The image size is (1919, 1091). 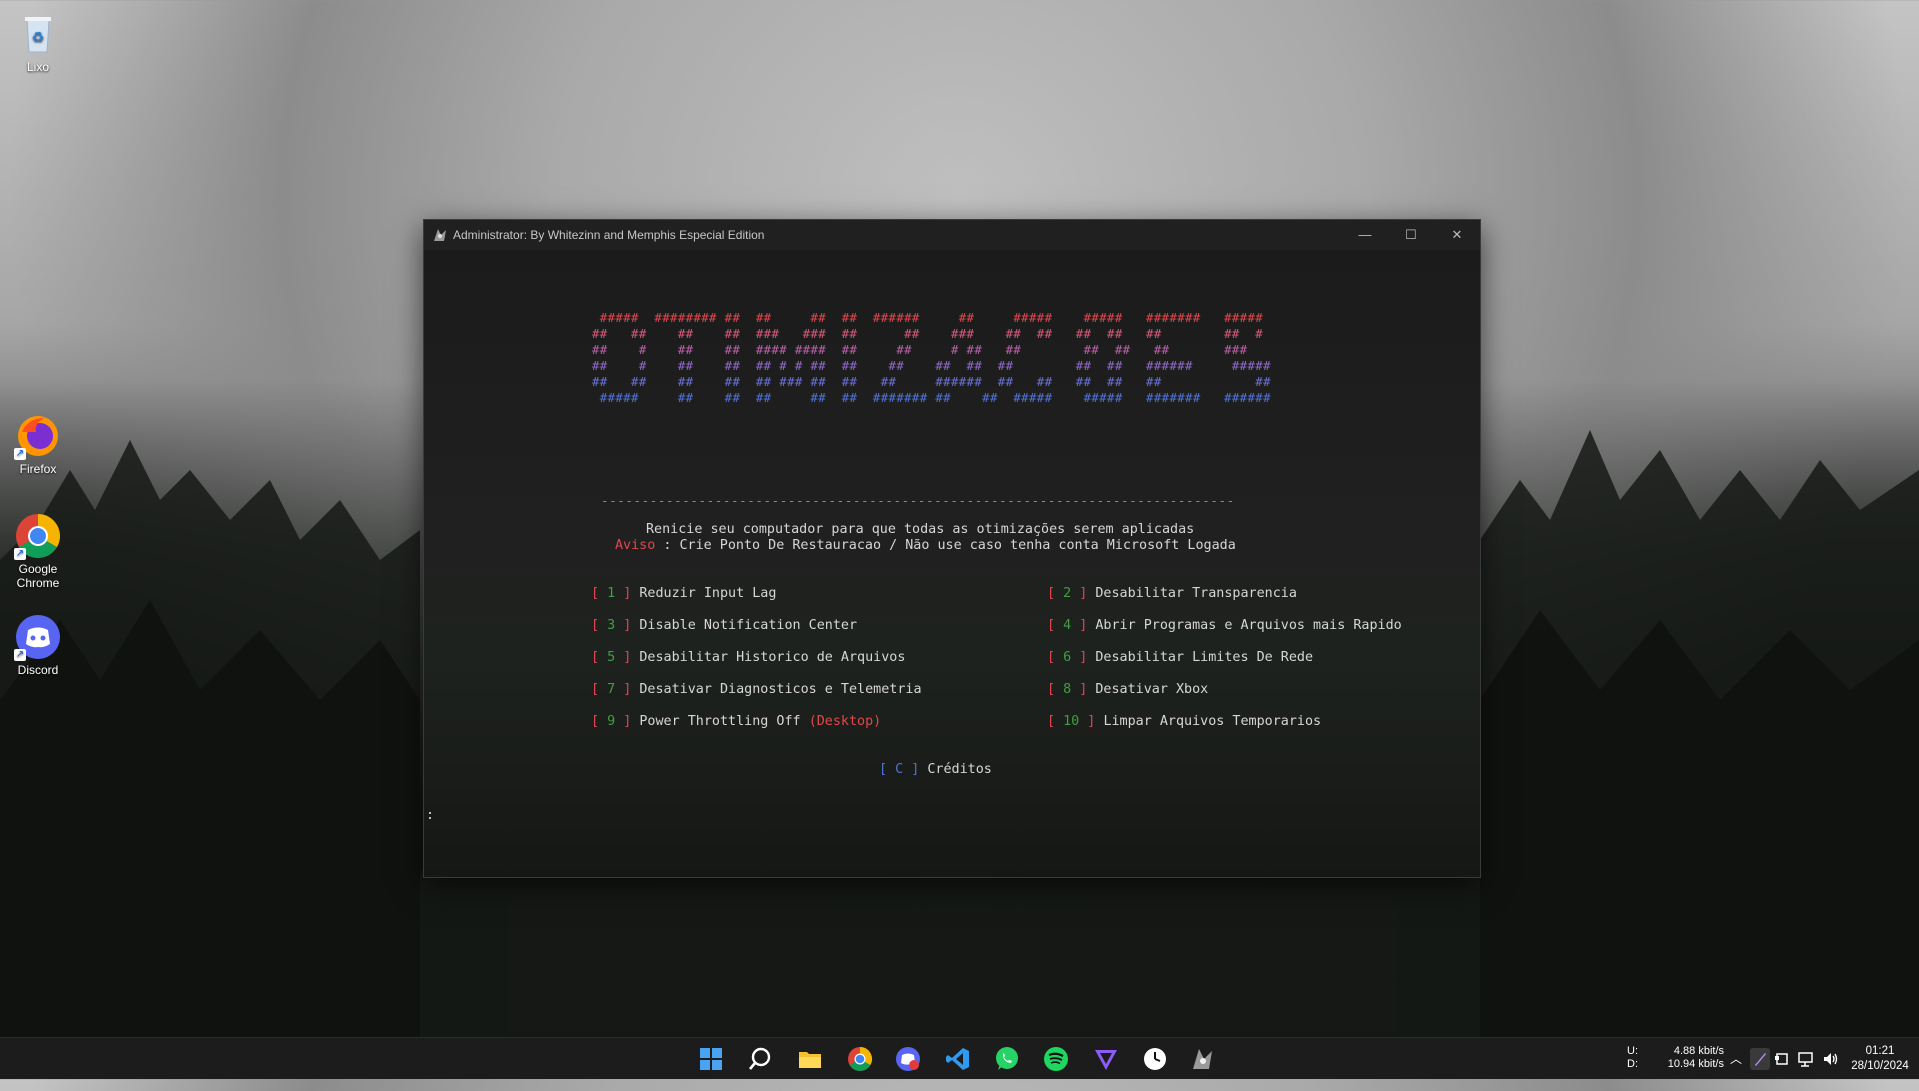 I want to click on desktop-icon-label: Firefox, so click(x=38, y=469).